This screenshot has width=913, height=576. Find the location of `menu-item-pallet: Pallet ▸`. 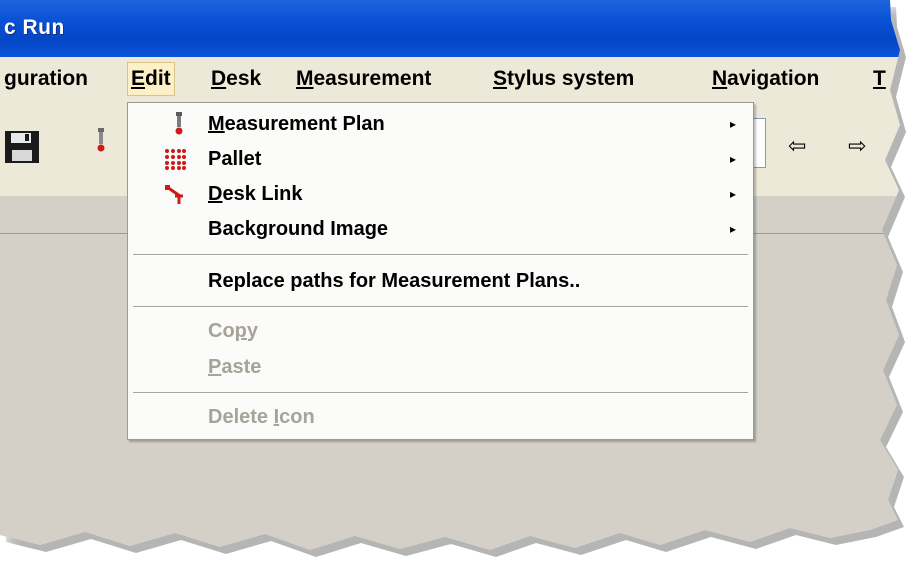

menu-item-pallet: Pallet ▸ is located at coordinates (440, 159).